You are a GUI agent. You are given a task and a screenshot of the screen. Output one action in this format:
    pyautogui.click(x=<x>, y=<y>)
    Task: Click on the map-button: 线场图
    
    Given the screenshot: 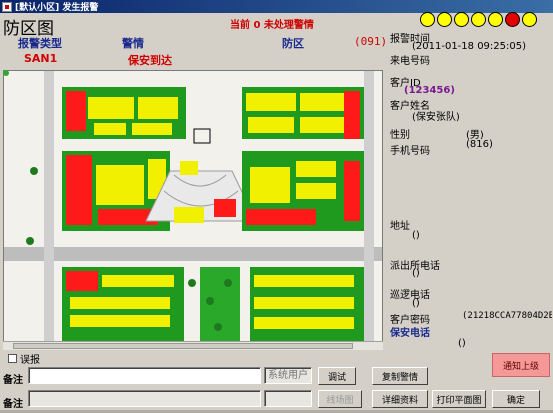 What is the action you would take?
    pyautogui.click(x=340, y=399)
    